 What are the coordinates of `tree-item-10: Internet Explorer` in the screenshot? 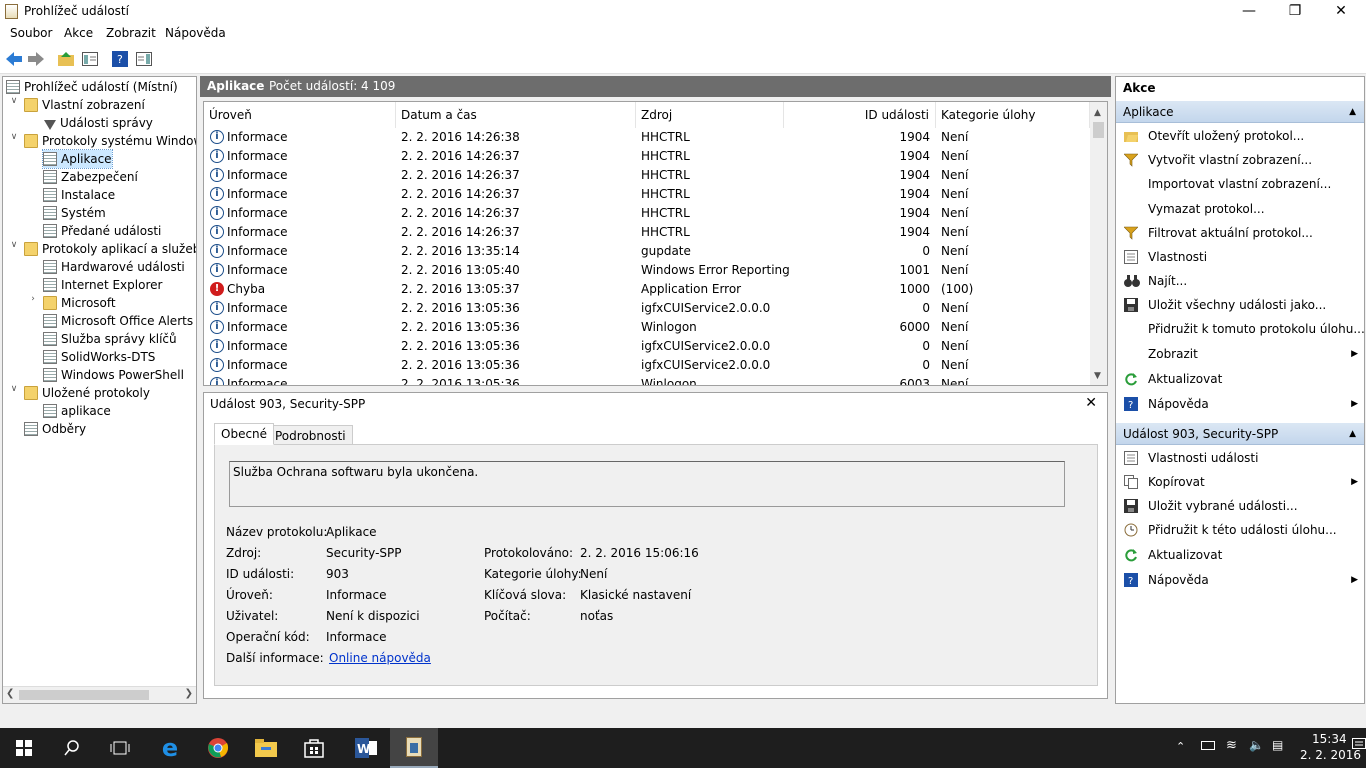 It's located at (102, 285).